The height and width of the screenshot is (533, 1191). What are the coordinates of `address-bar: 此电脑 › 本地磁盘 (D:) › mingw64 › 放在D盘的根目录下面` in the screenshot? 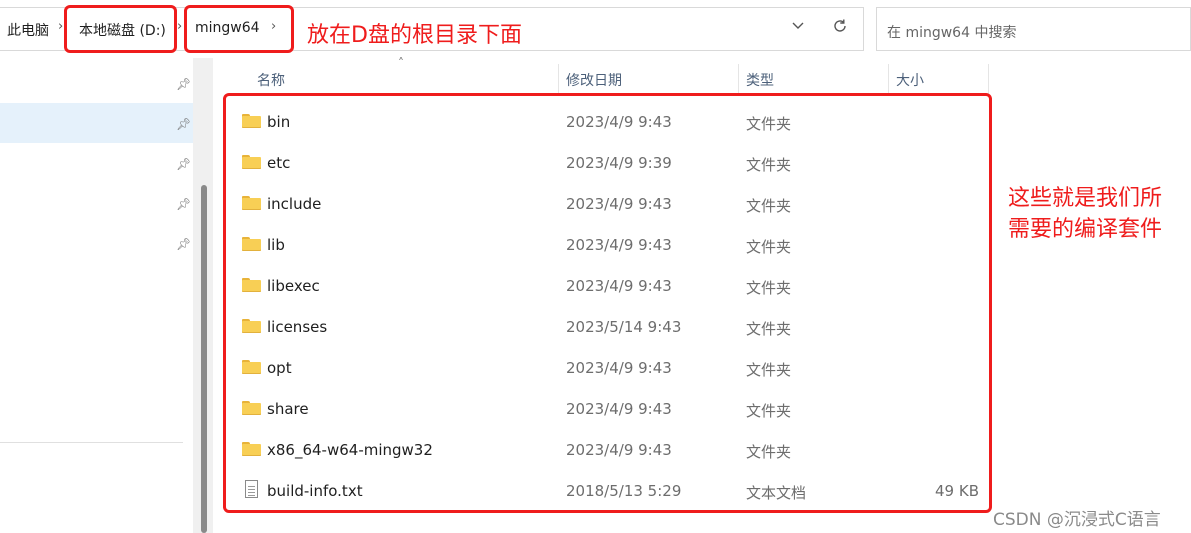 It's located at (432, 29).